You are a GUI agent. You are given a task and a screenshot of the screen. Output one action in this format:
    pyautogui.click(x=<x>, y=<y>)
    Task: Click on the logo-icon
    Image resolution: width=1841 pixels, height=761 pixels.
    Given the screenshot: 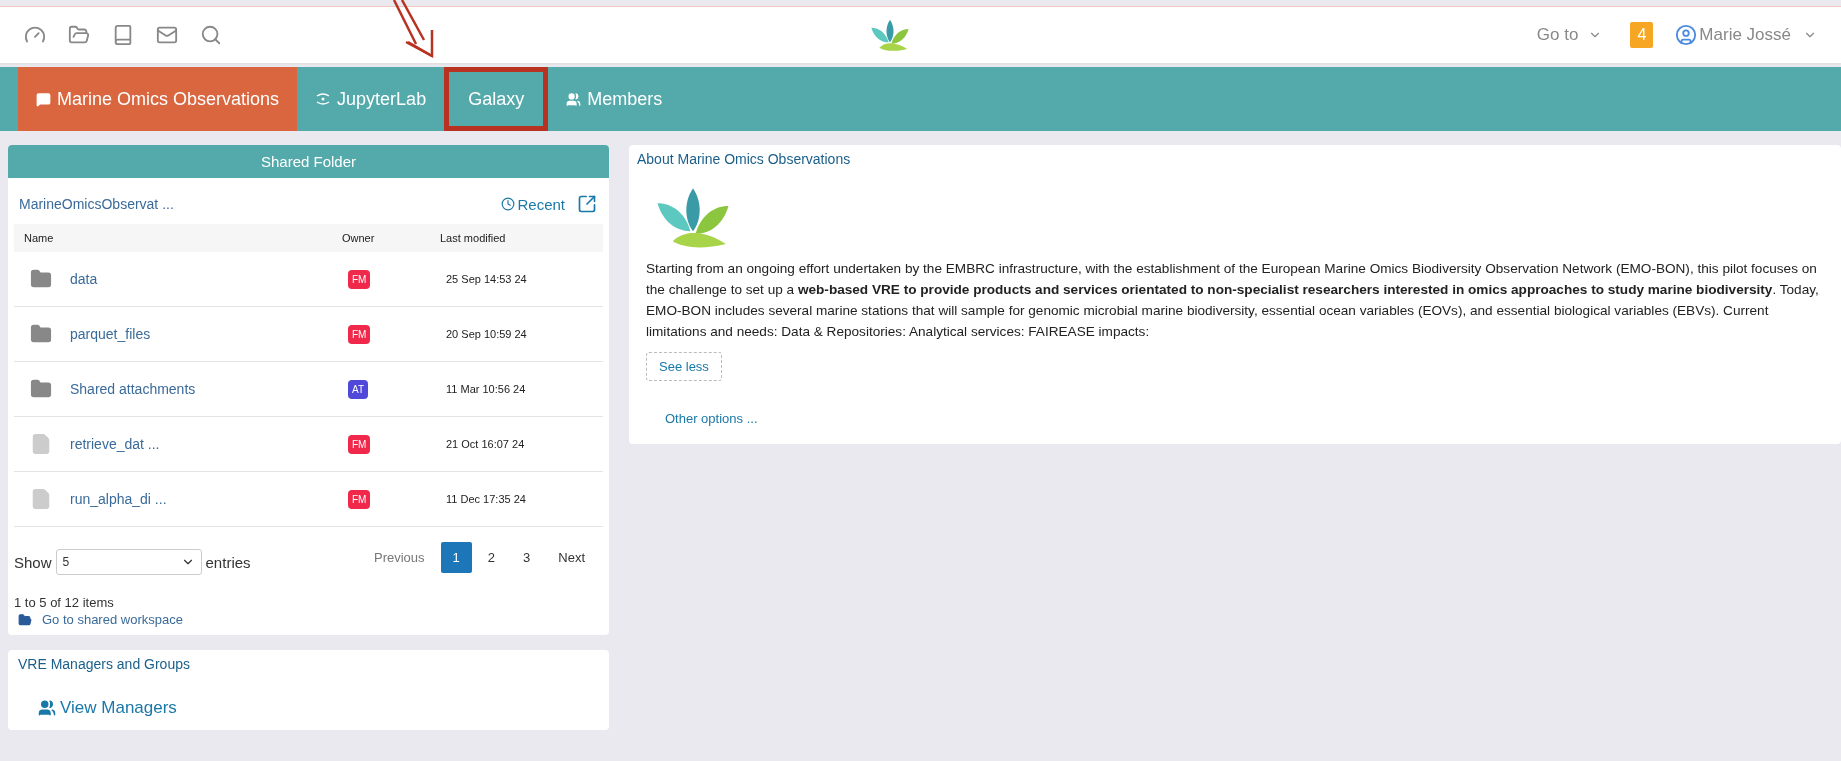 What is the action you would take?
    pyautogui.click(x=890, y=35)
    